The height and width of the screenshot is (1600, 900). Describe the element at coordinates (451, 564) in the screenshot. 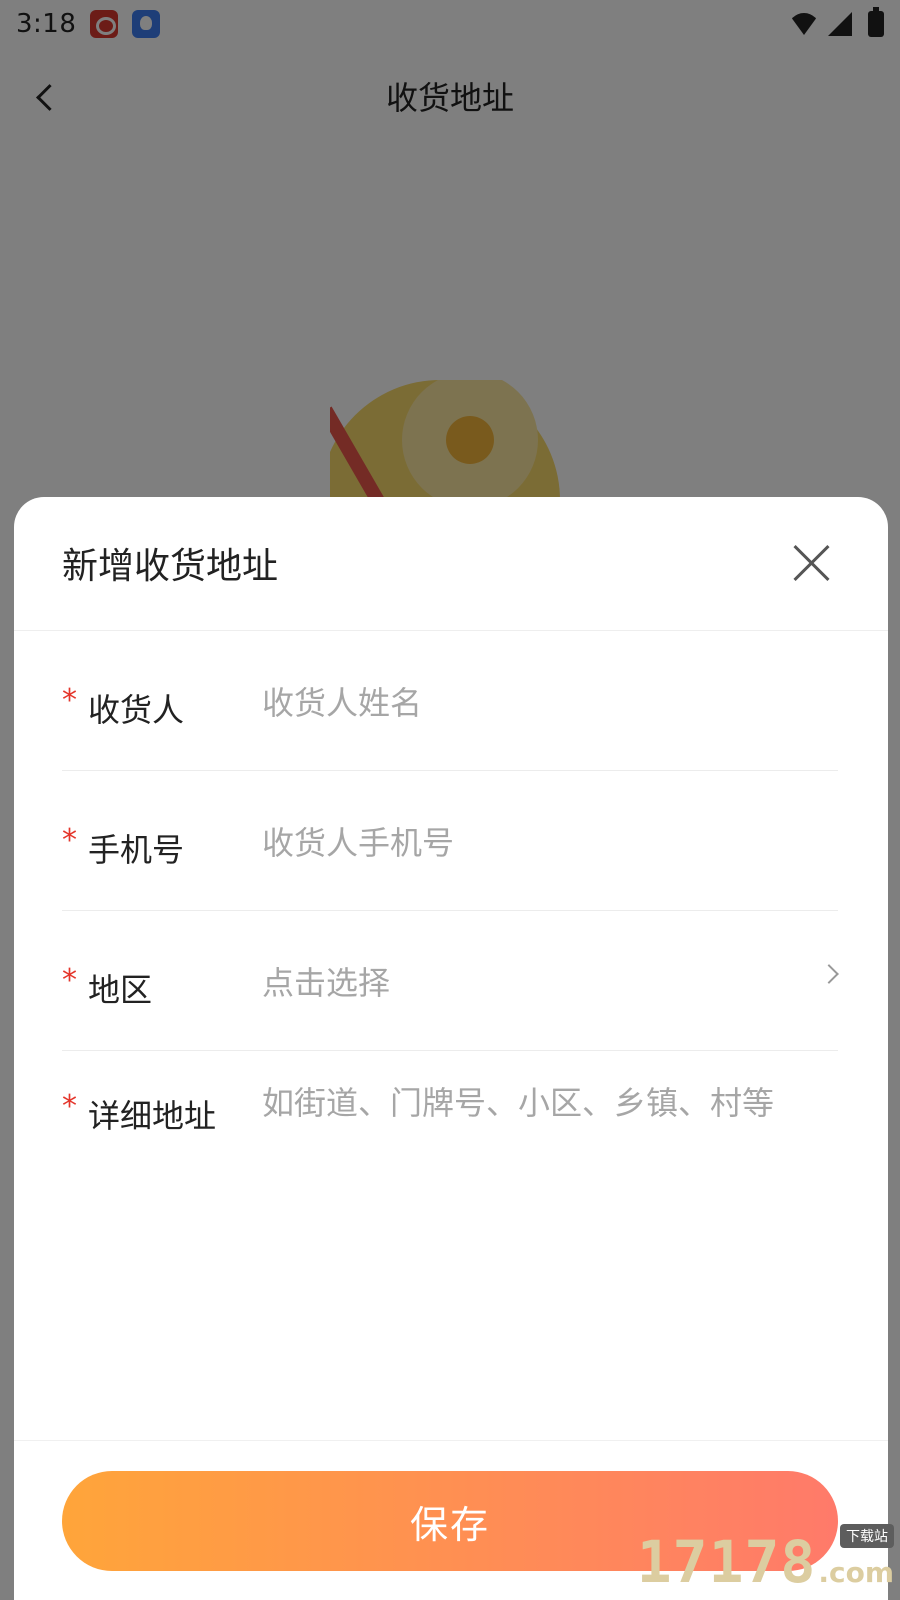

I see `sheet-header: 新增收货地址` at that location.